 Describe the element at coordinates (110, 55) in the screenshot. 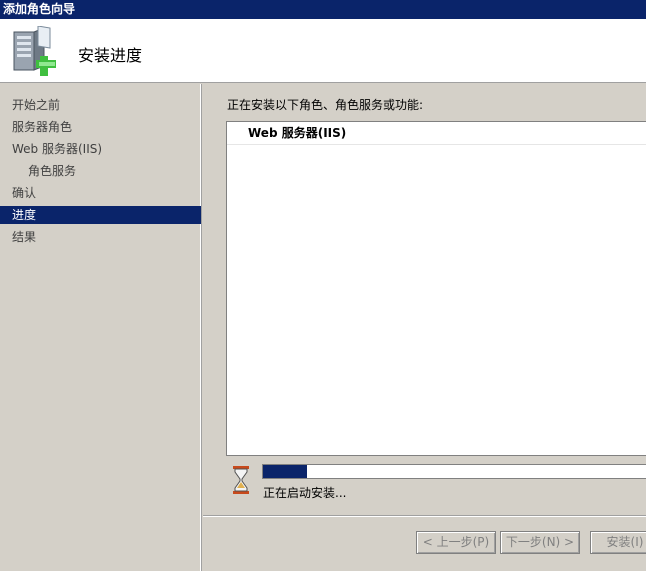

I see `page-title: 安装进度` at that location.